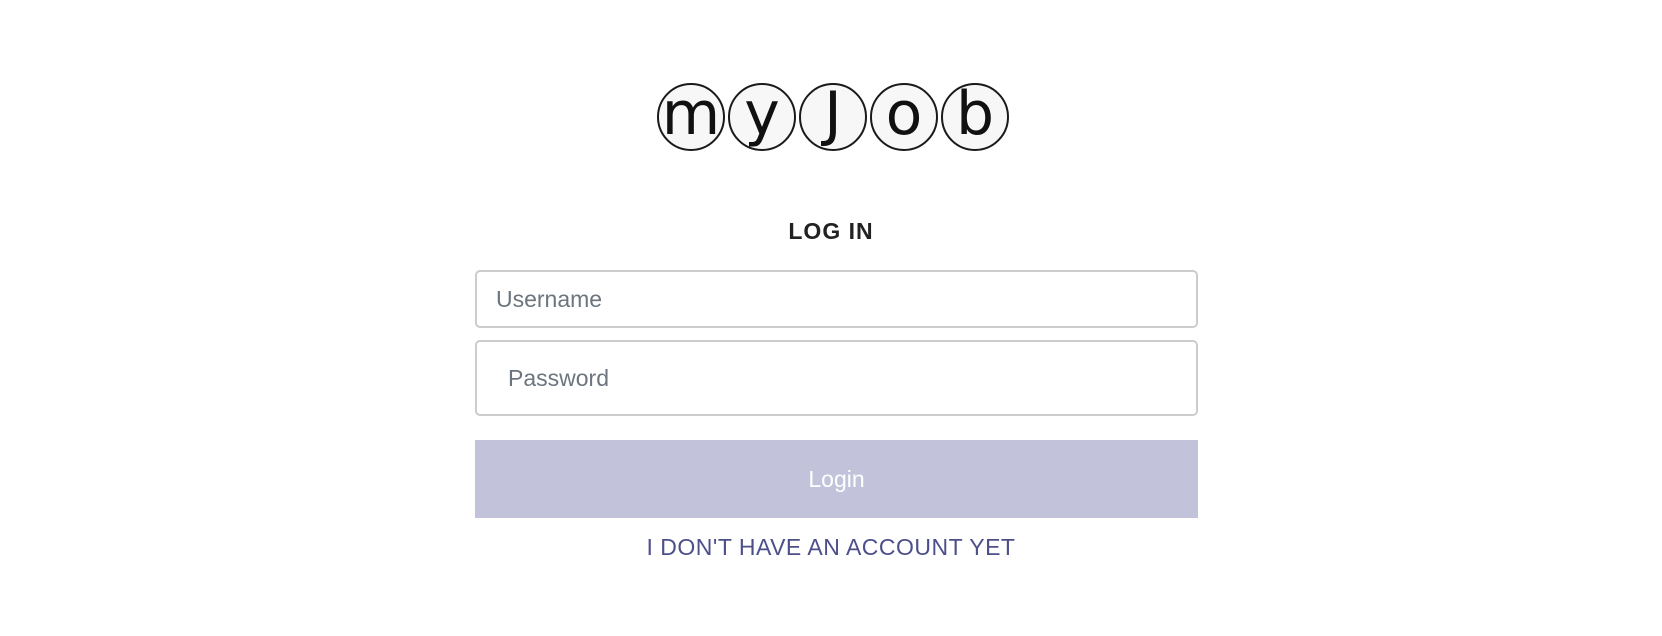 This screenshot has height=636, width=1662. I want to click on logo-letter-j: J, so click(833, 117).